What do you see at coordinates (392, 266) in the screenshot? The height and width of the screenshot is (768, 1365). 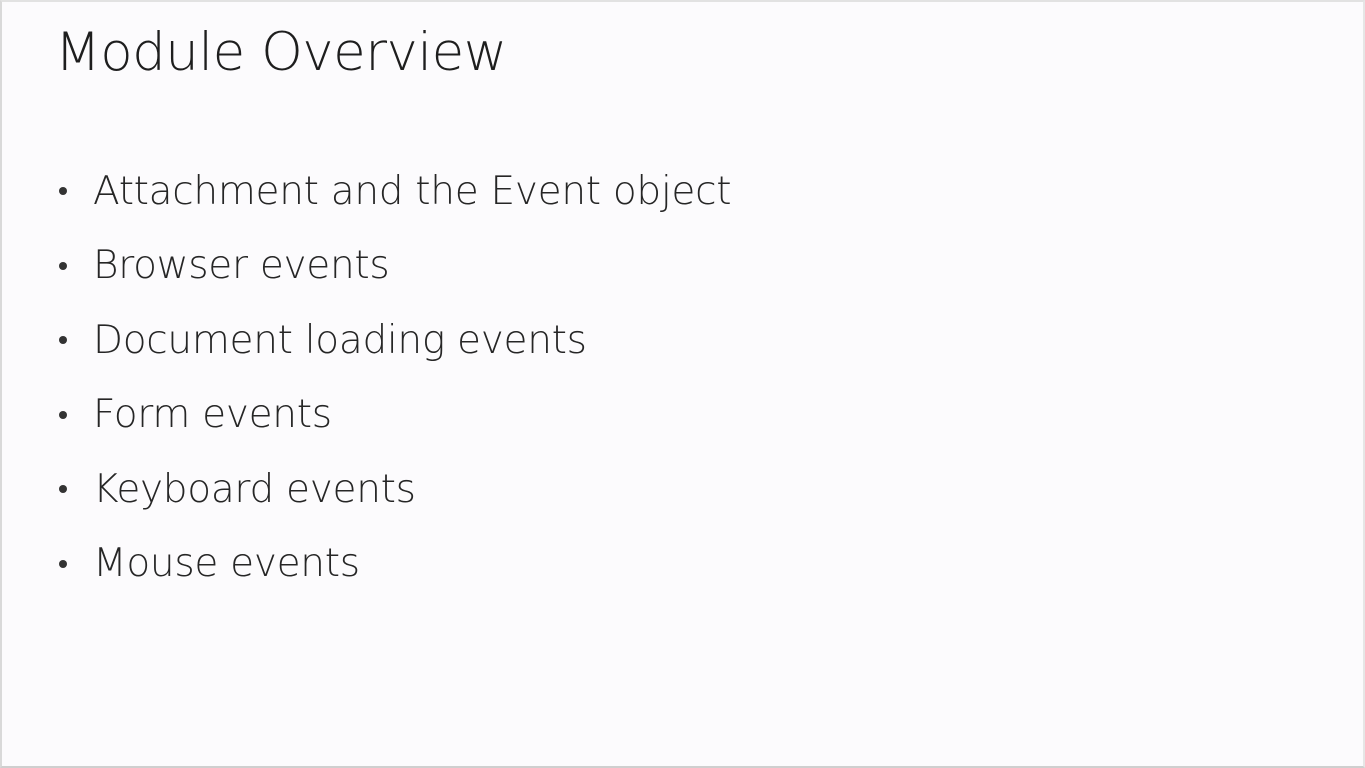 I see `bullet-item: Browser events` at bounding box center [392, 266].